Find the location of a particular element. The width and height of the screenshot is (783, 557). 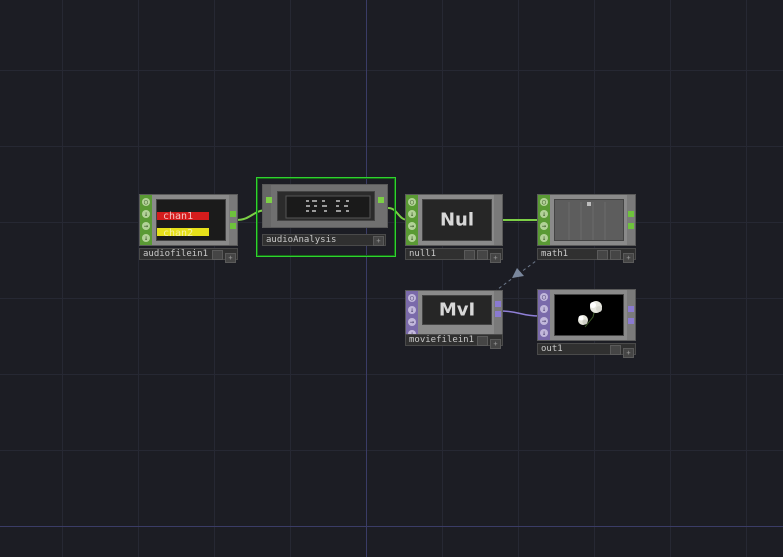

node-name-label: out1 + is located at coordinates (586, 350).